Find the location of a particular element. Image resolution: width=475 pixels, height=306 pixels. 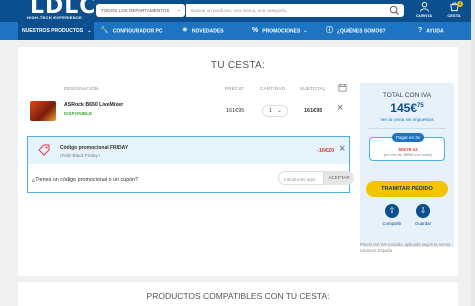

nav-label: NUESTROS PRODUCTOS is located at coordinates (53, 31).